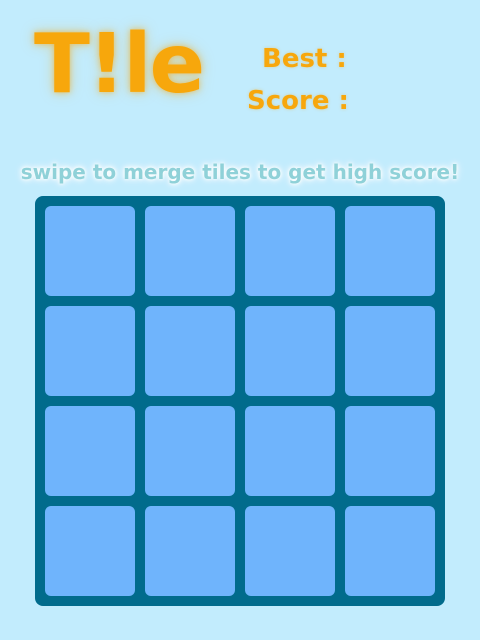 Image resolution: width=480 pixels, height=640 pixels. What do you see at coordinates (304, 59) in the screenshot?
I see `best-label: Best :` at bounding box center [304, 59].